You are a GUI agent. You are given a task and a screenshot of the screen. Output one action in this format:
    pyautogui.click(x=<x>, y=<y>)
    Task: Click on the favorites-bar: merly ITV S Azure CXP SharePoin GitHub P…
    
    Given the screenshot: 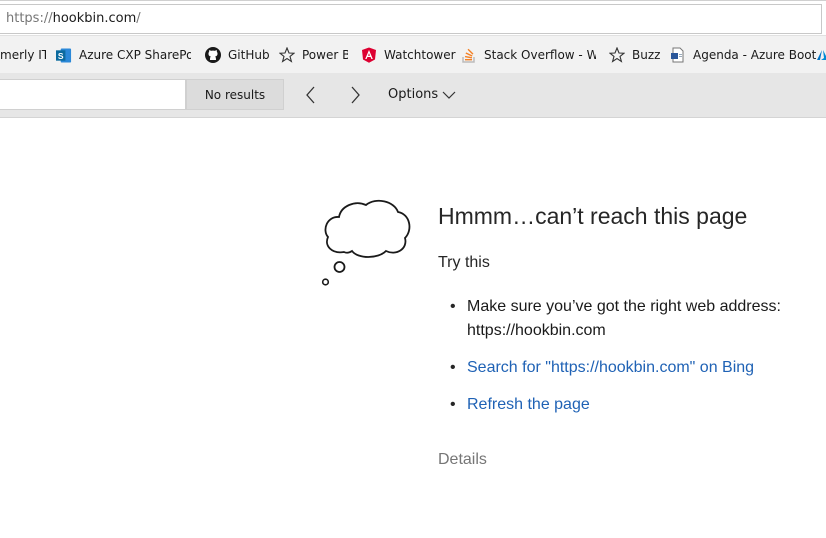 What is the action you would take?
    pyautogui.click(x=413, y=54)
    